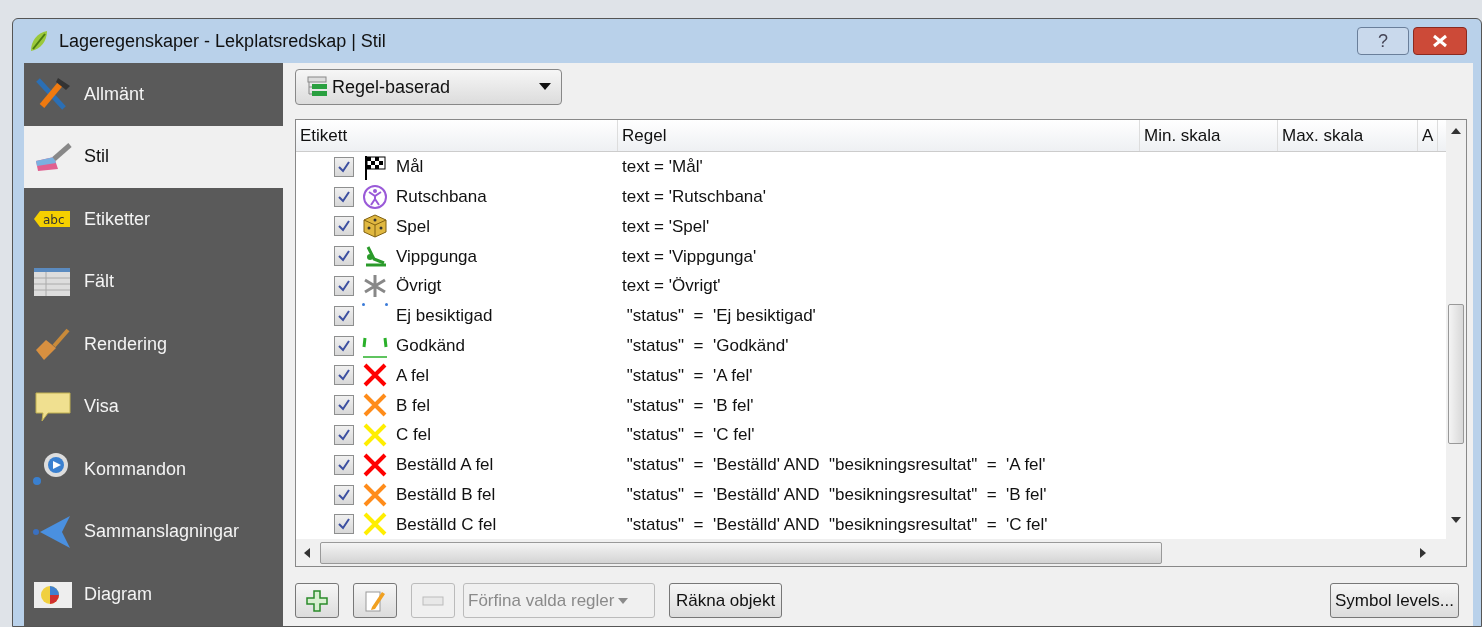 This screenshot has width=1482, height=627. I want to click on rule-expression: "status" = 'Ej besiktigad', so click(720, 316).